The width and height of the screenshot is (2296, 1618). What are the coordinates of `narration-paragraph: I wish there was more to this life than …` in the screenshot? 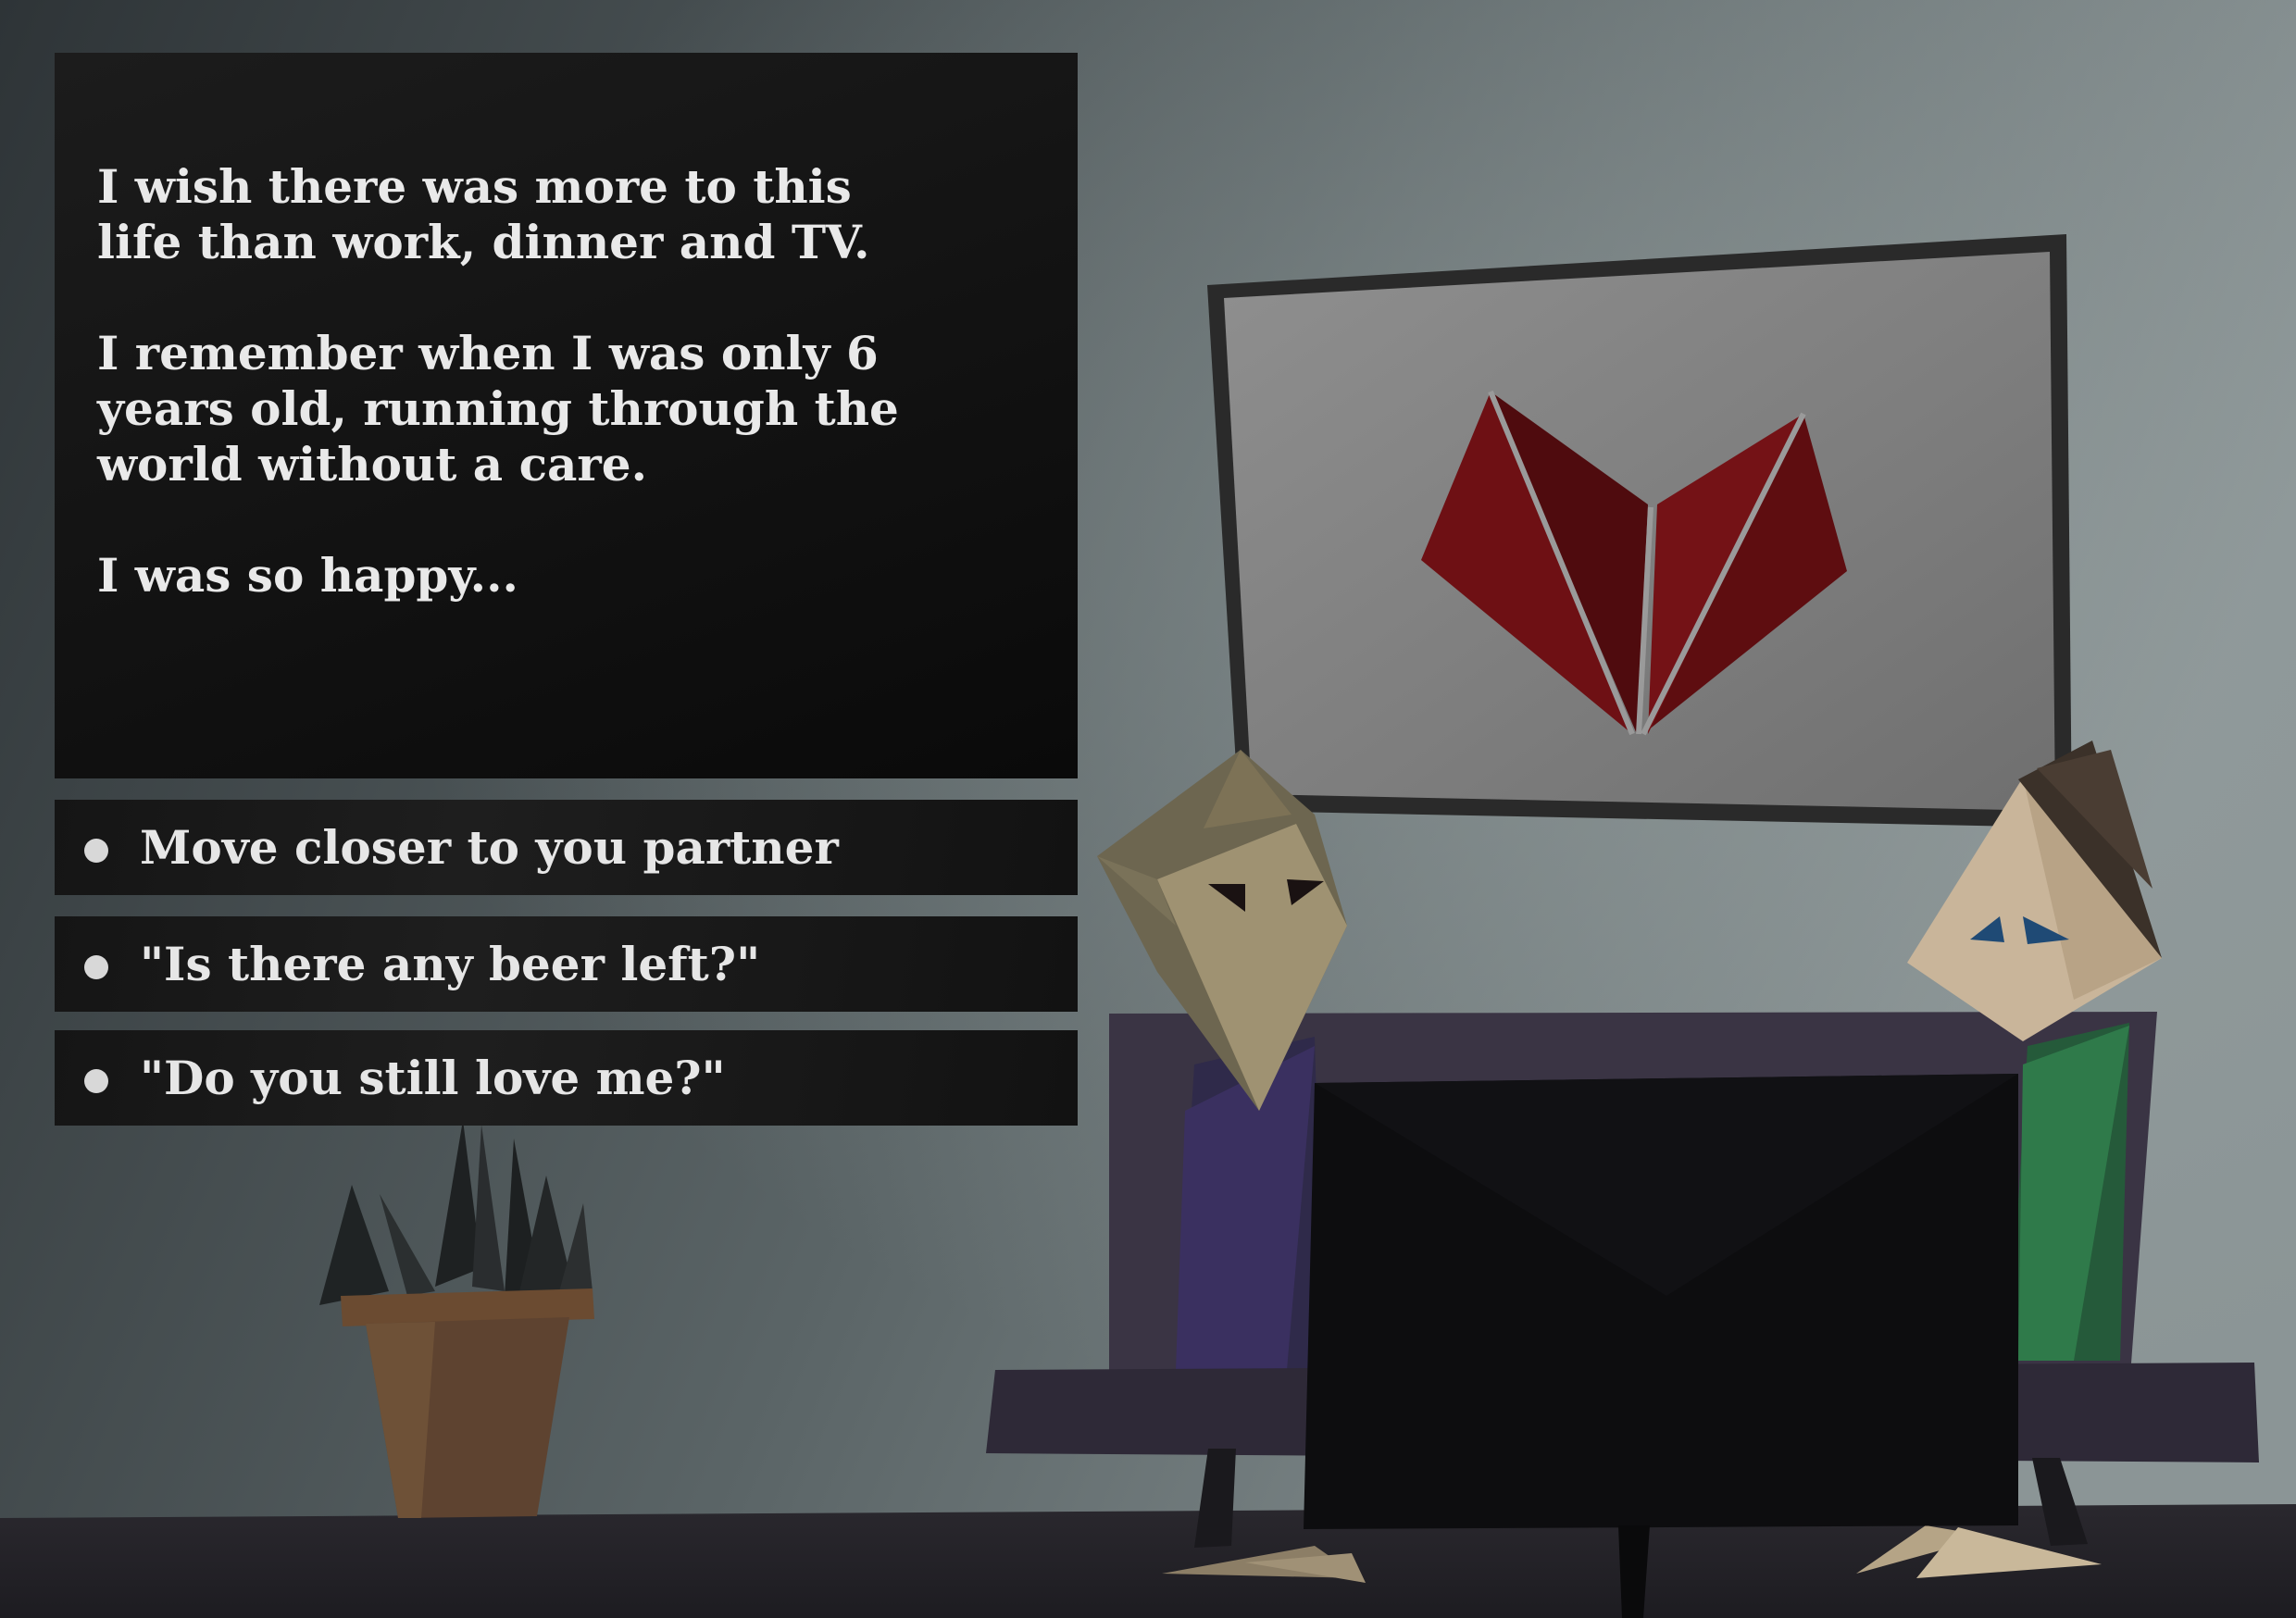 It's located at (483, 214).